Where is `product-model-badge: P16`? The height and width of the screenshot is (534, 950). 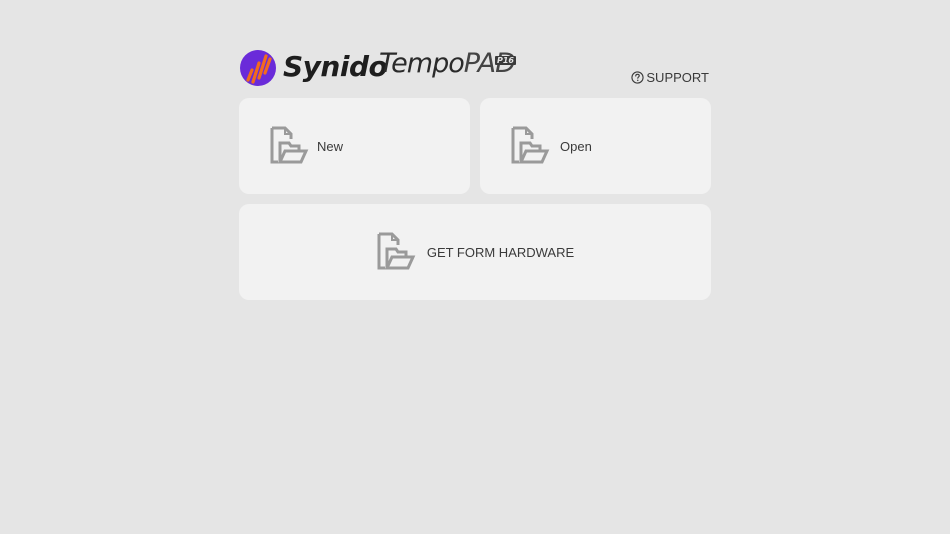
product-model-badge: P16 is located at coordinates (505, 60).